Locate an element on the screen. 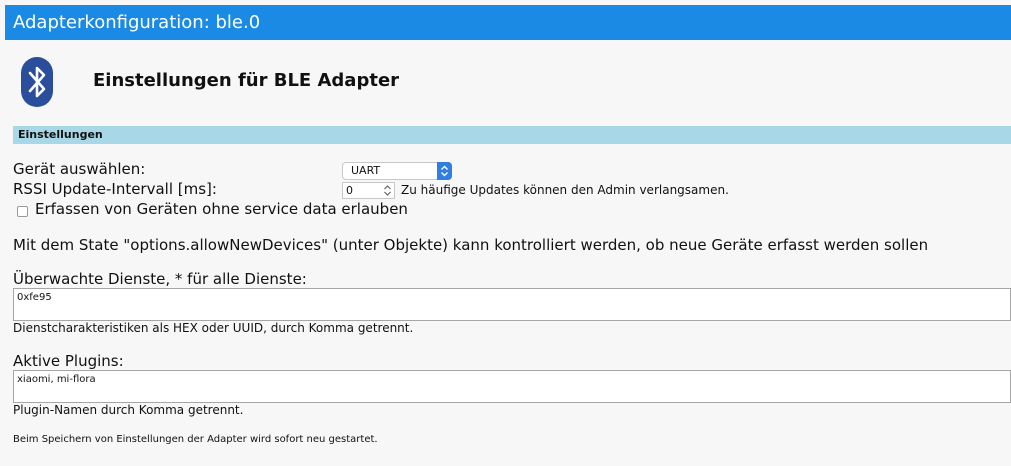  plugins-input: xiaomi, mi-flora is located at coordinates (512, 386).